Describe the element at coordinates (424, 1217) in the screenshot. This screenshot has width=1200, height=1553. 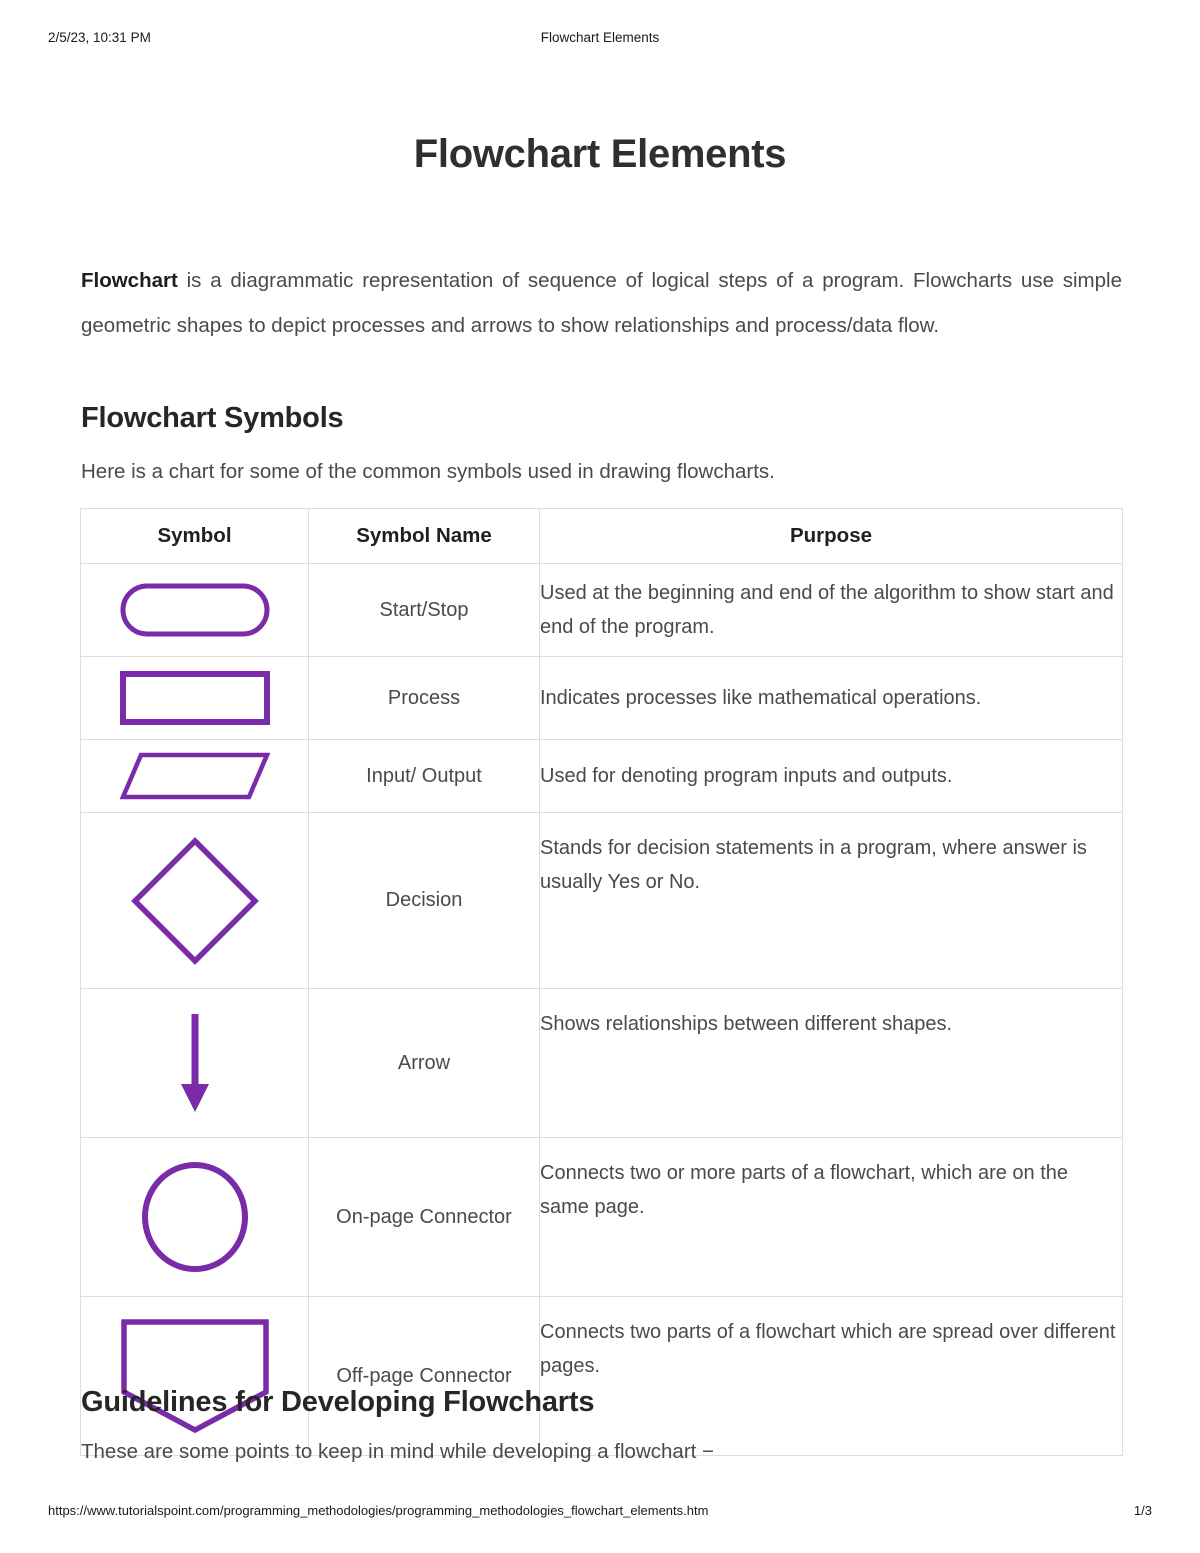
I see `symbol-name-cell: On-page Connector` at that location.